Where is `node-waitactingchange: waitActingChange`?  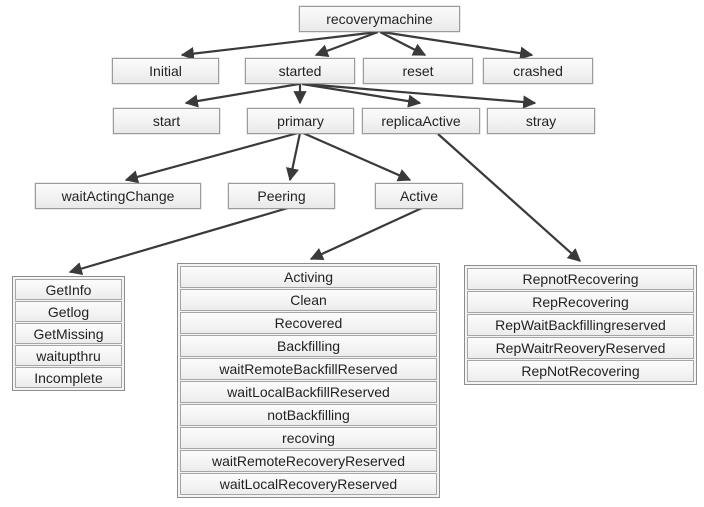
node-waitactingchange: waitActingChange is located at coordinates (118, 196).